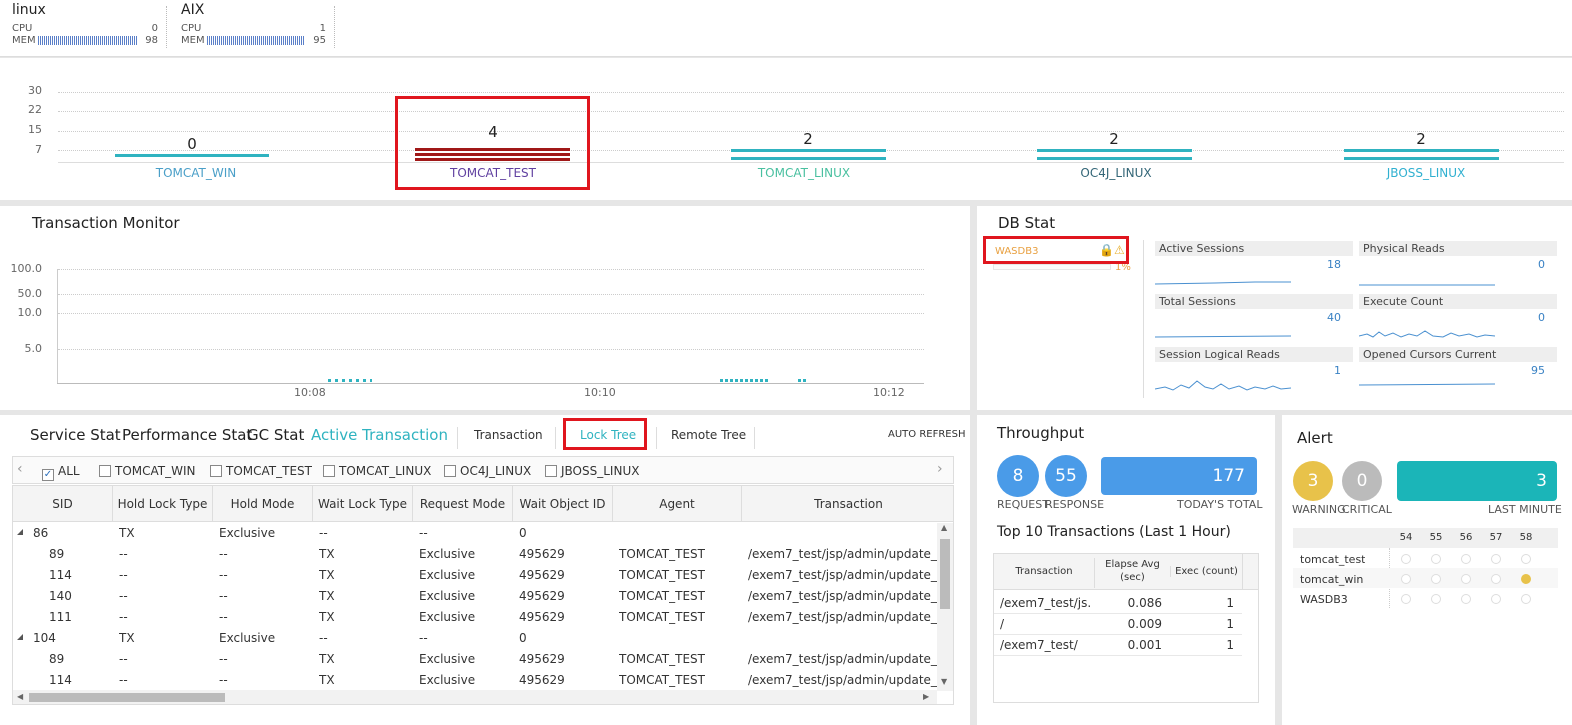 This screenshot has height=725, width=1572. Describe the element at coordinates (1132, 573) in the screenshot. I see `col-header: Elapse Avg (sec)` at that location.